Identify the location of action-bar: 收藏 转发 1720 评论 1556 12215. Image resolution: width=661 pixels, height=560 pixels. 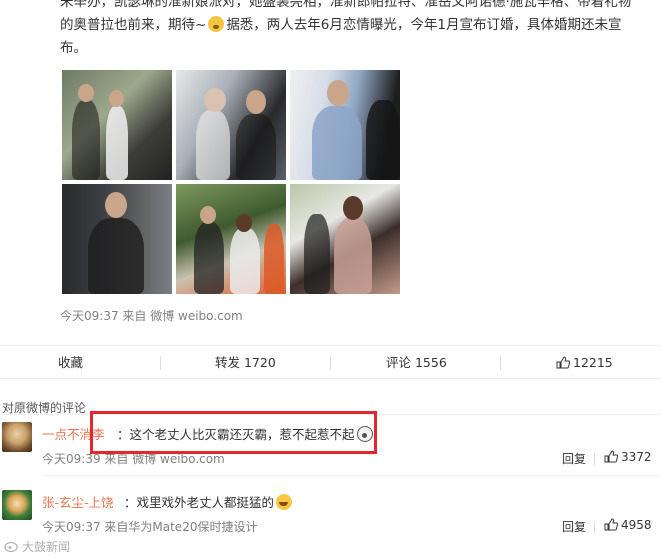
(330, 362).